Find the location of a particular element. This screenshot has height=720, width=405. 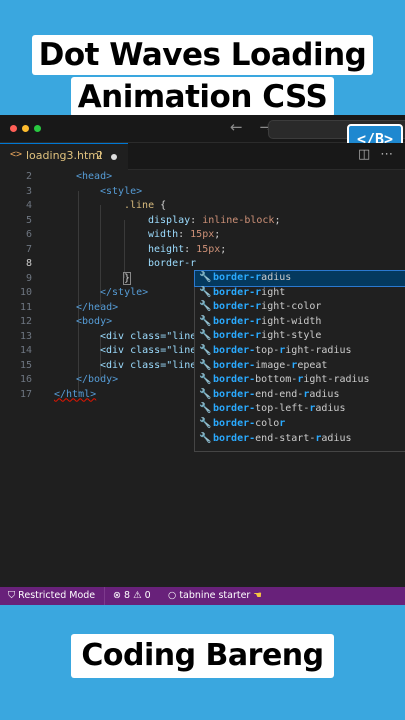

minimize-window-button is located at coordinates (25, 128).